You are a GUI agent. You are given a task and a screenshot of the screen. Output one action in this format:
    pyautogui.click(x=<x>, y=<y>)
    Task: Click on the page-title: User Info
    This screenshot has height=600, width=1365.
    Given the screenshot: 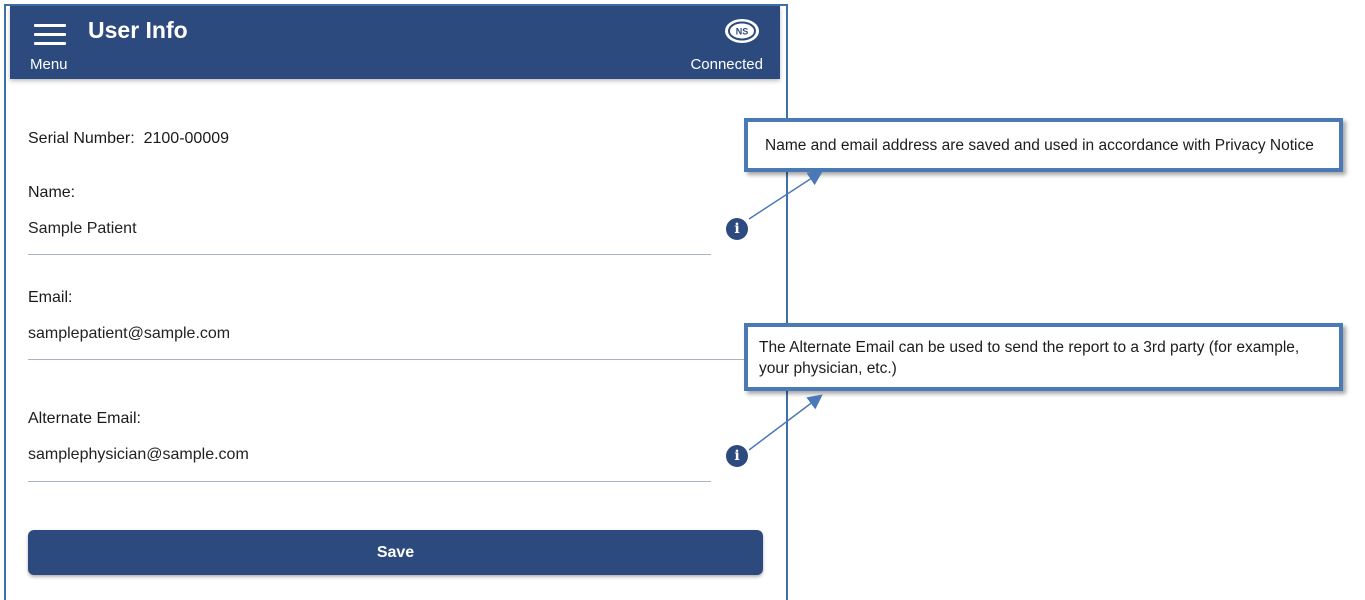 What is the action you would take?
    pyautogui.click(x=138, y=30)
    